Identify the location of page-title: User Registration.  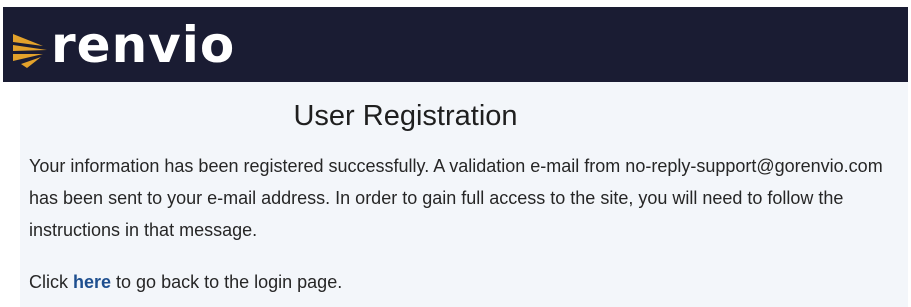
(405, 116).